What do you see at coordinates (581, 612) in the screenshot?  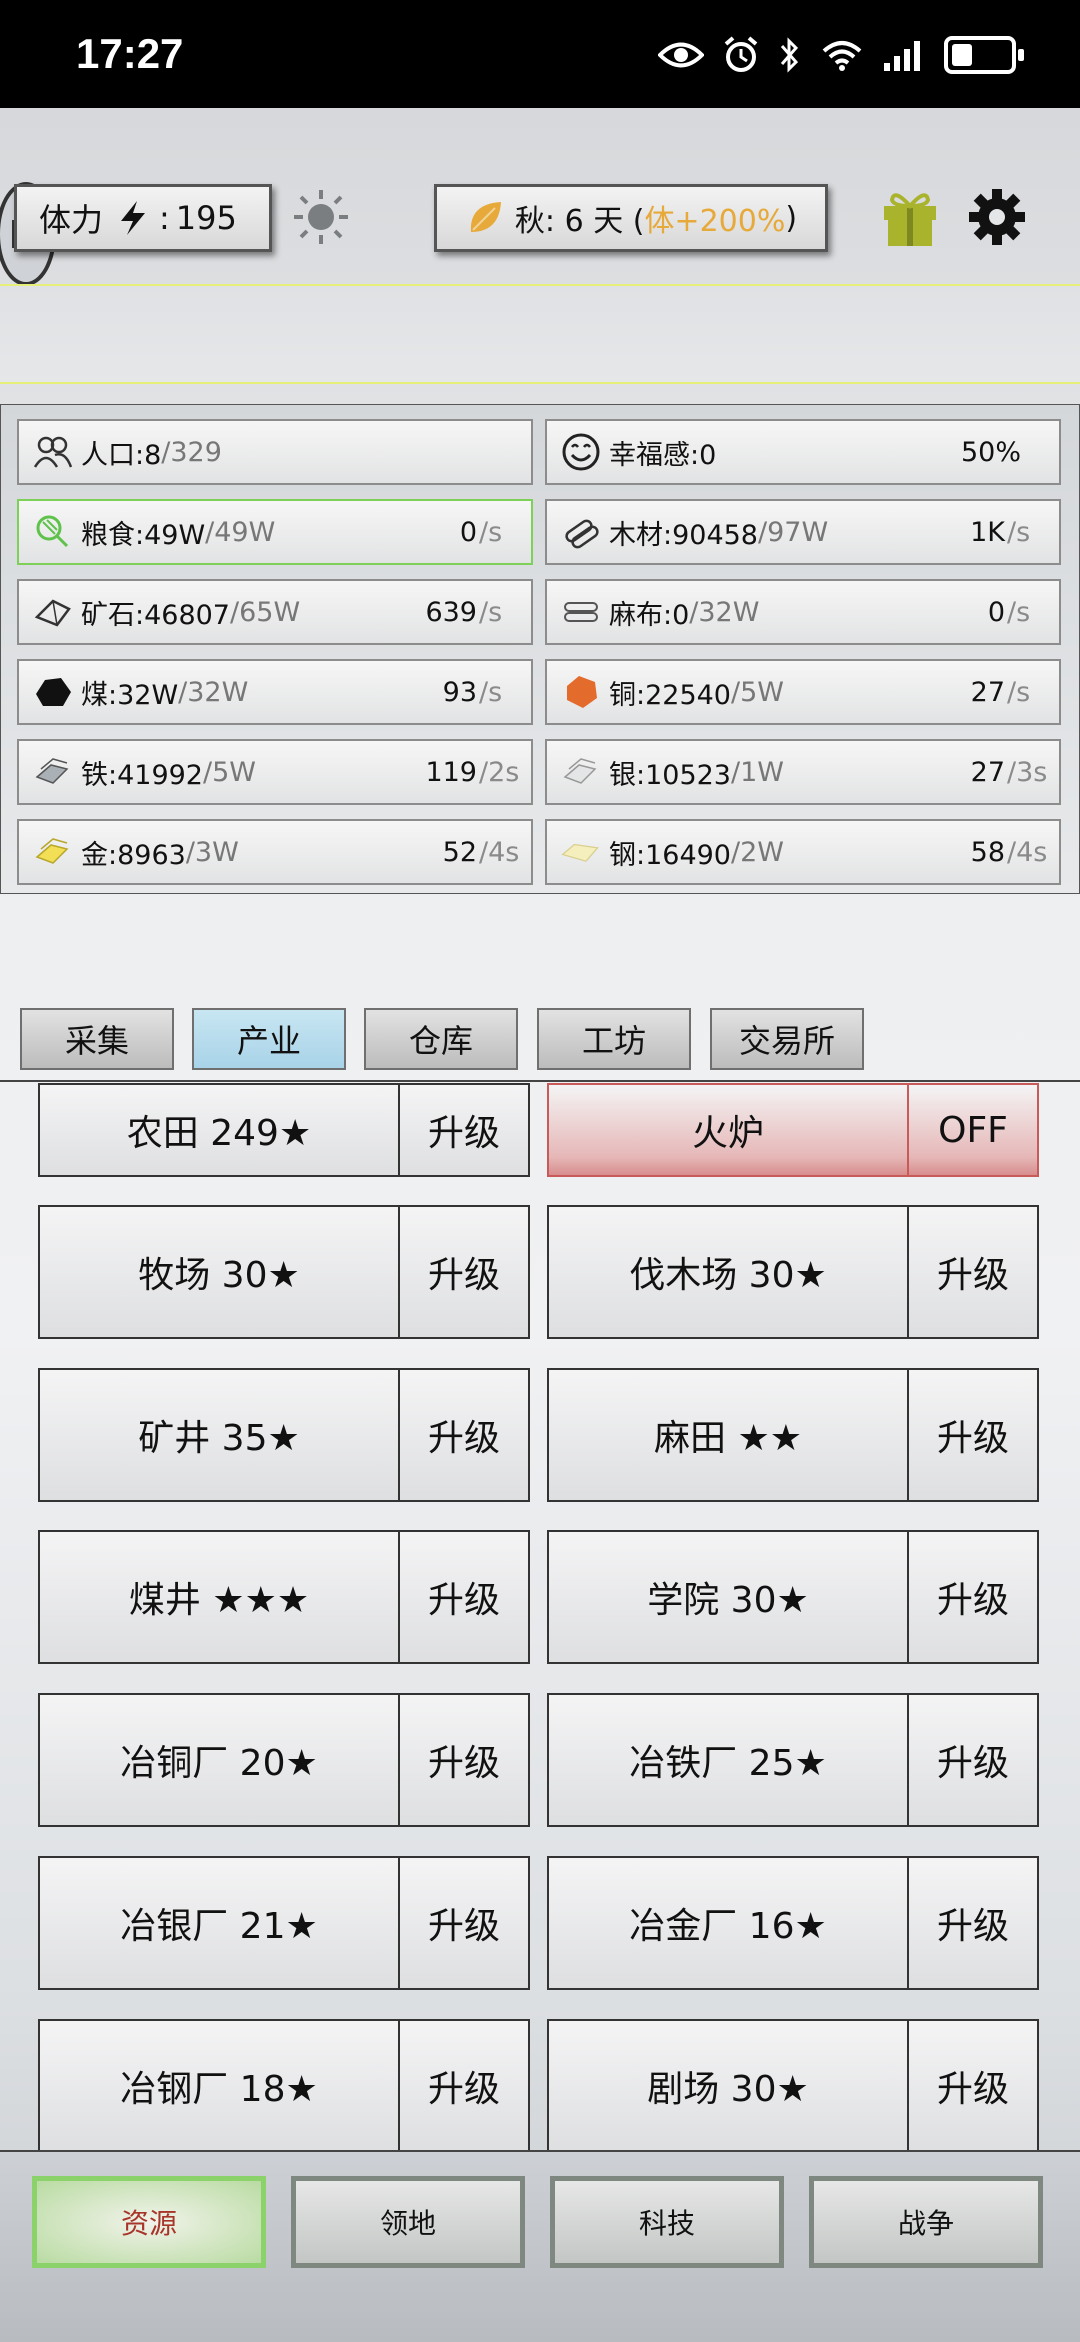 I see `linen-icon` at bounding box center [581, 612].